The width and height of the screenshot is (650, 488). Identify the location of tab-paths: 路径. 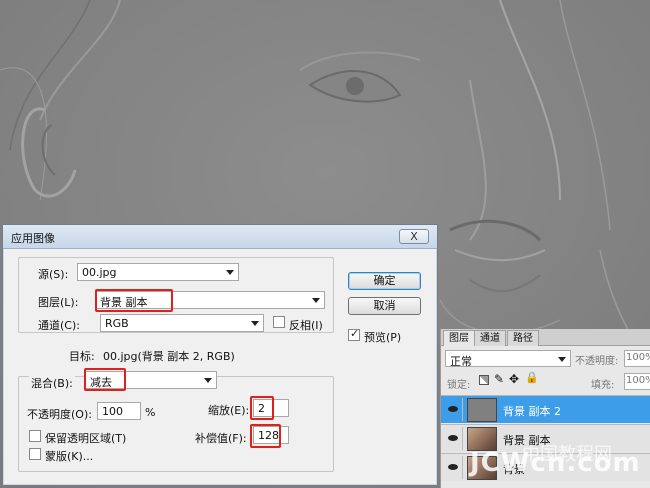
(523, 338).